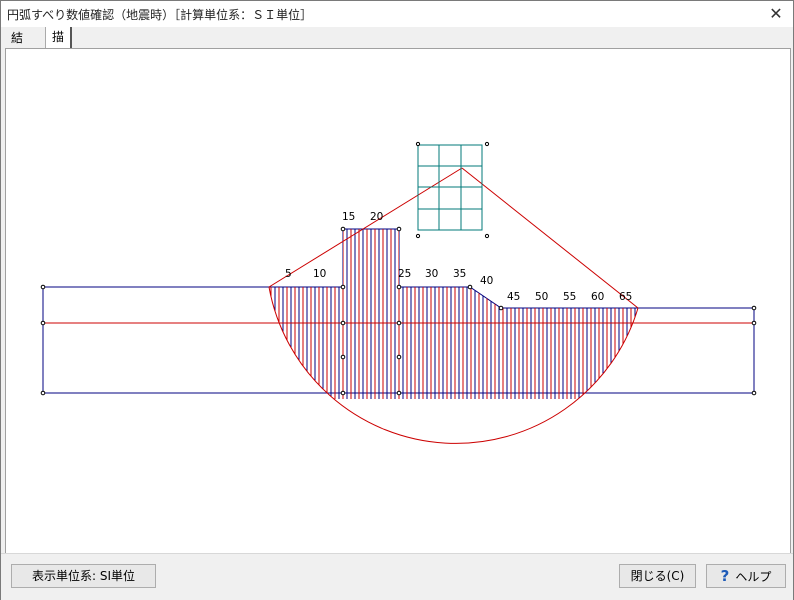  I want to click on slice-label: 35, so click(459, 274).